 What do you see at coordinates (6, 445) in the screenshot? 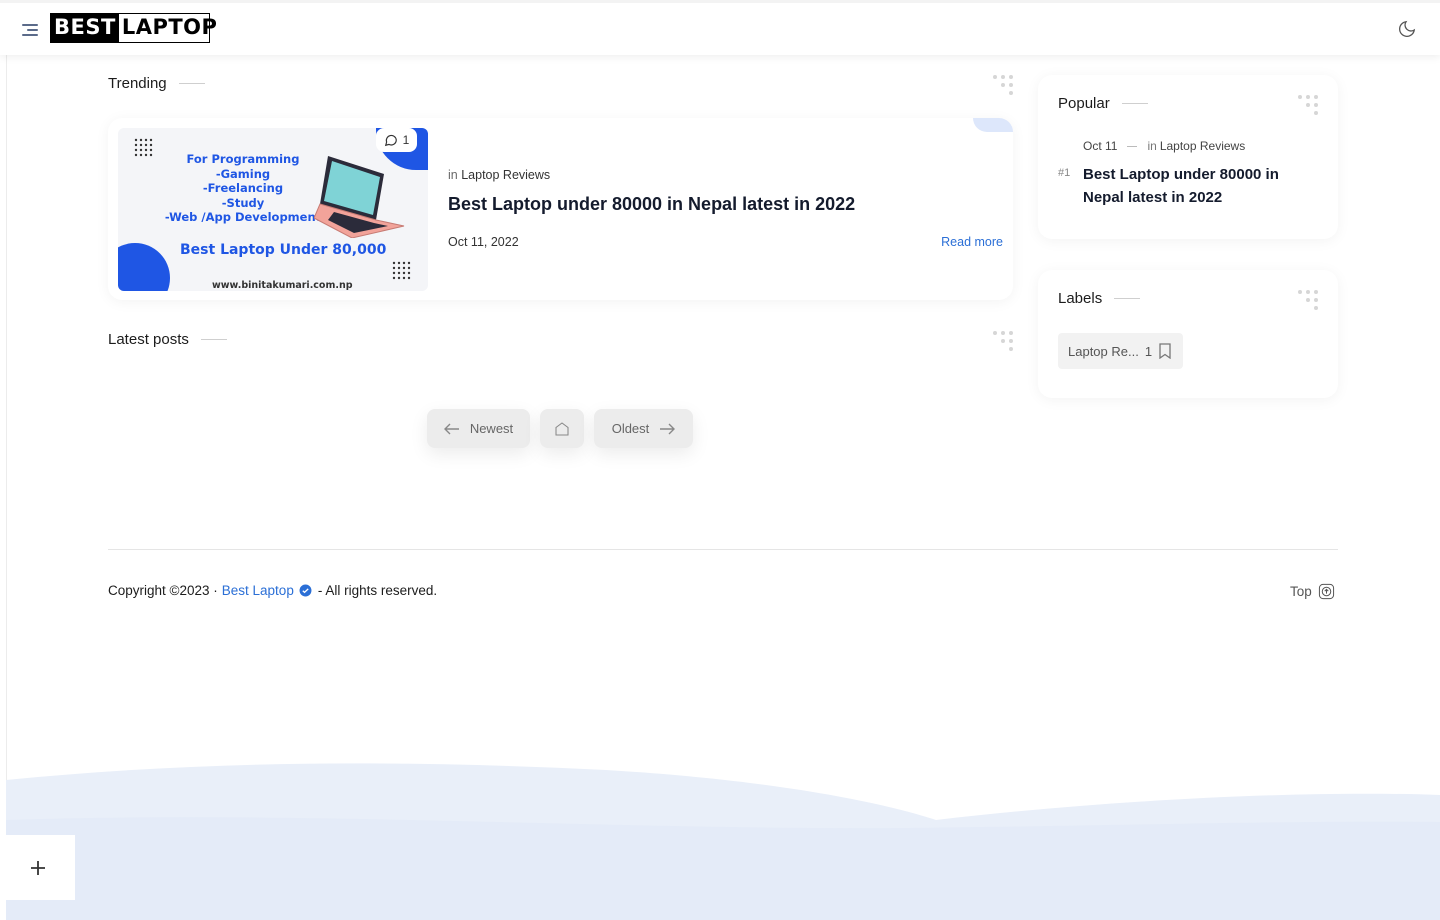
I see `left-rail` at bounding box center [6, 445].